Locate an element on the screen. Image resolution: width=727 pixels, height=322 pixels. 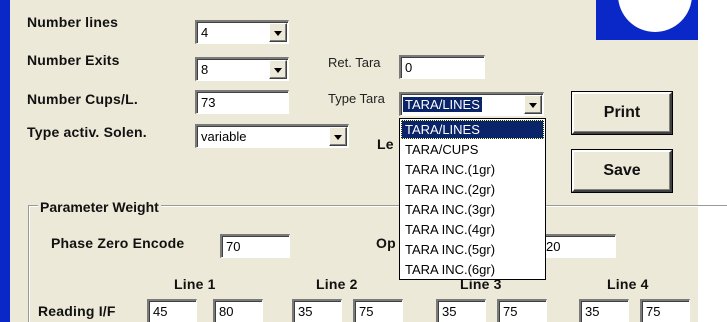
logo-frame is located at coordinates (647, 20).